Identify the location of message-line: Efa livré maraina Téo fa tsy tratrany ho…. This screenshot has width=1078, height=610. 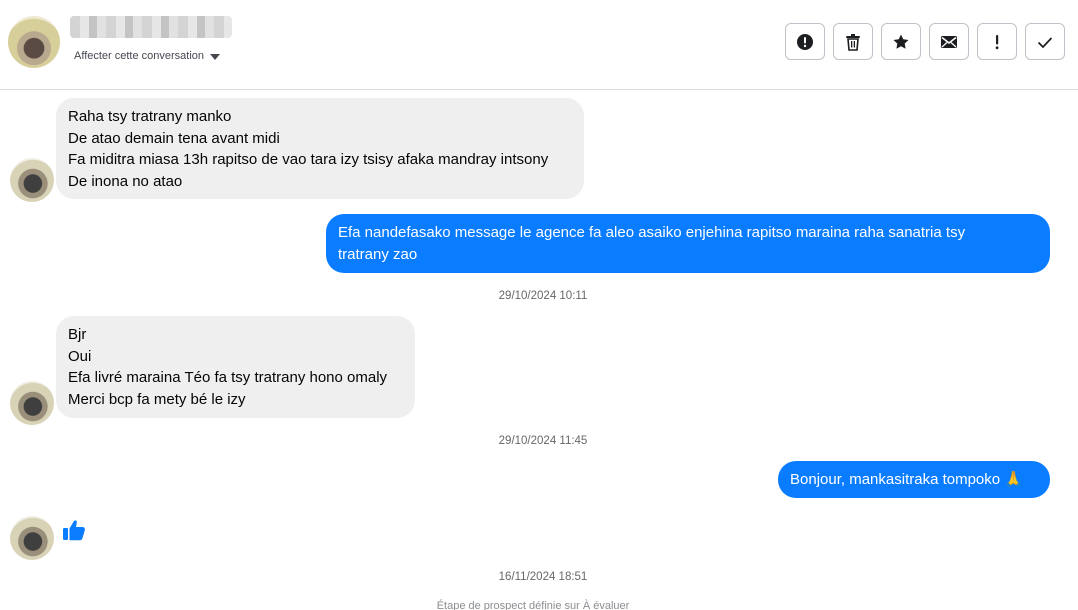
(228, 377).